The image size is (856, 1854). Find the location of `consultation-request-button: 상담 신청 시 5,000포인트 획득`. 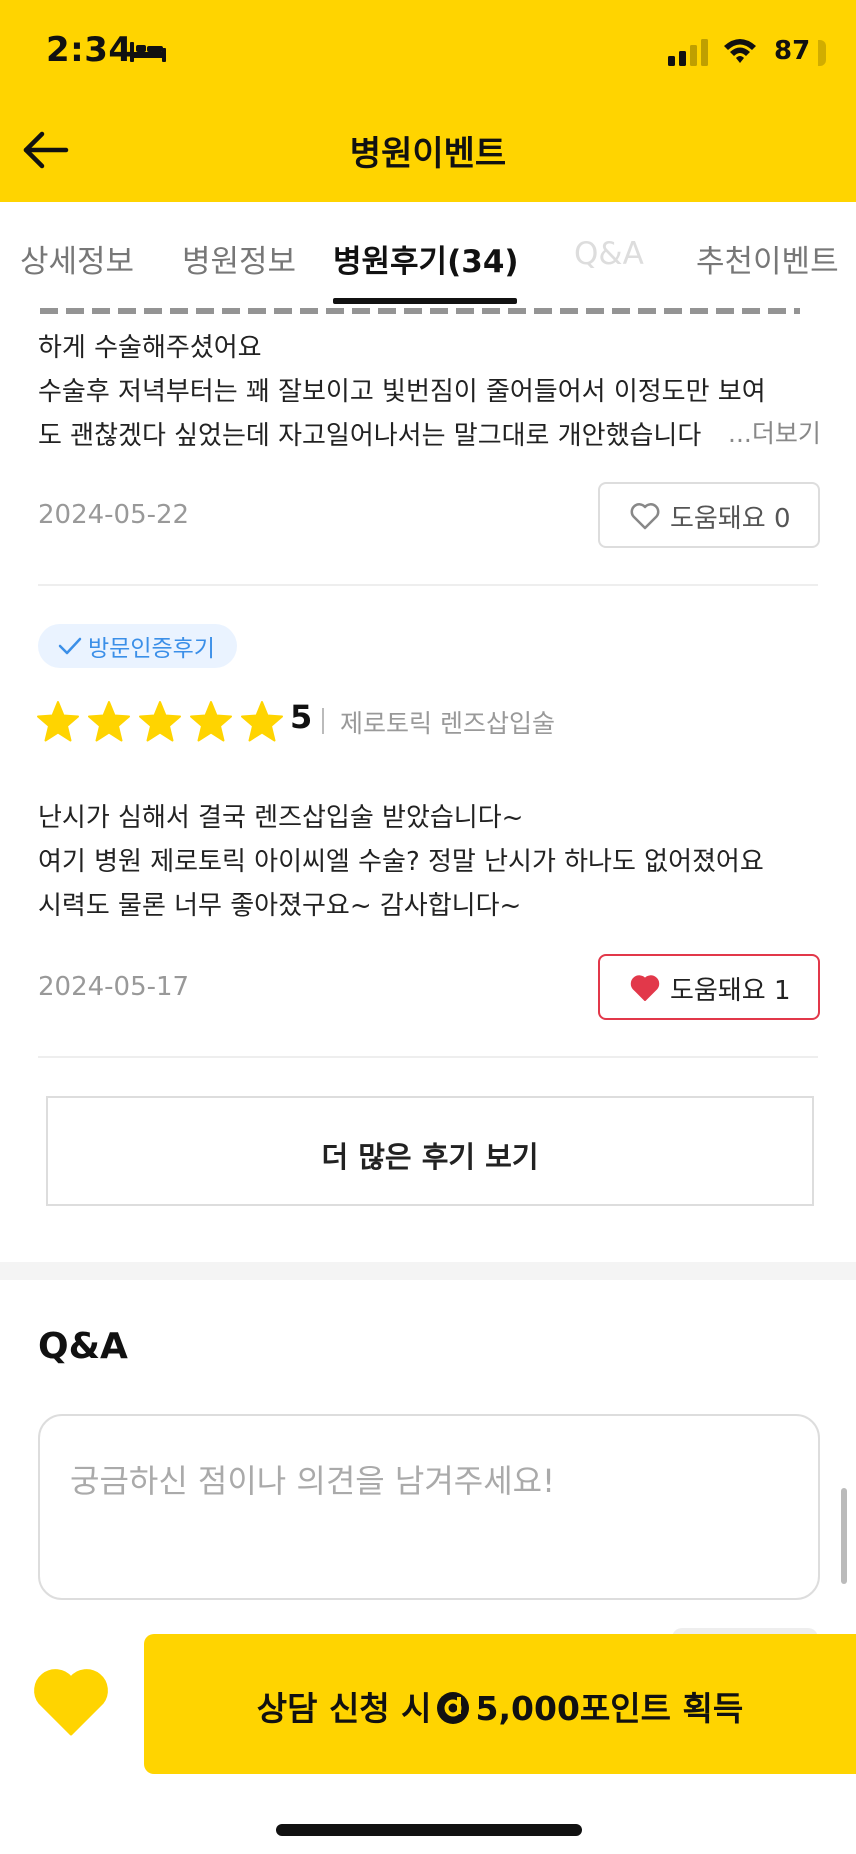

consultation-request-button: 상담 신청 시 5,000포인트 획득 is located at coordinates (500, 1704).